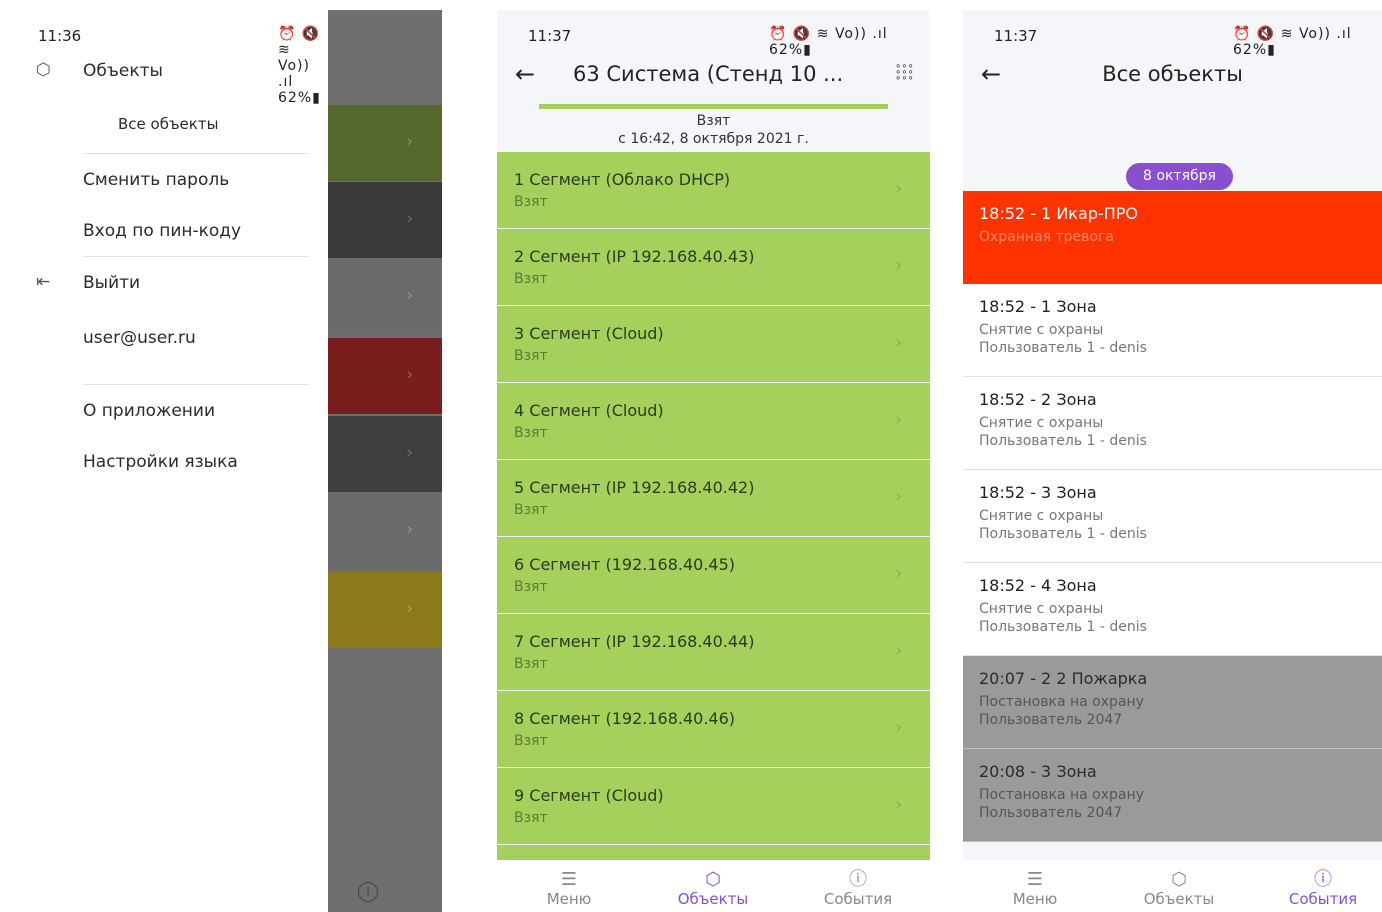 Image resolution: width=1382 pixels, height=912 pixels. I want to click on event-title: 18:52 - 4 Зона, so click(1038, 585).